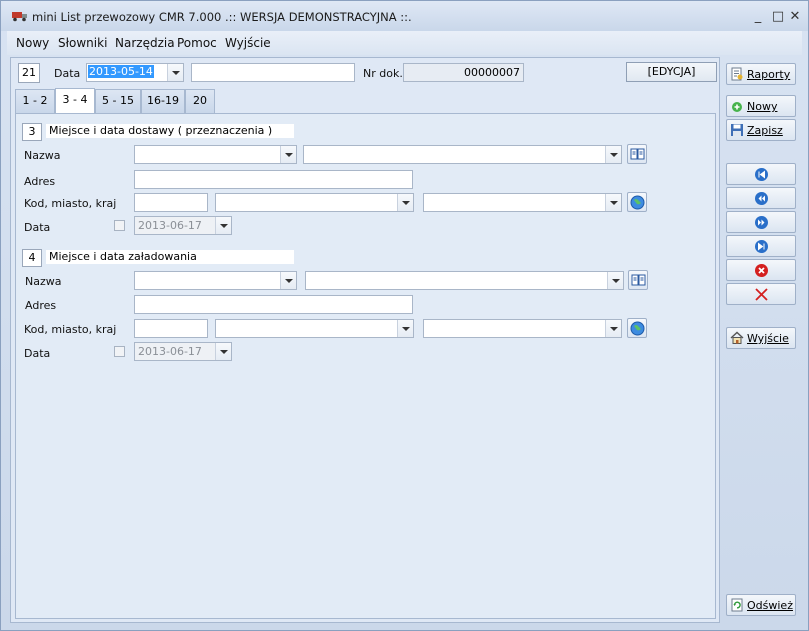 This screenshot has height=631, width=809. I want to click on section-3-date-combo: 2013-06-17, so click(183, 225).